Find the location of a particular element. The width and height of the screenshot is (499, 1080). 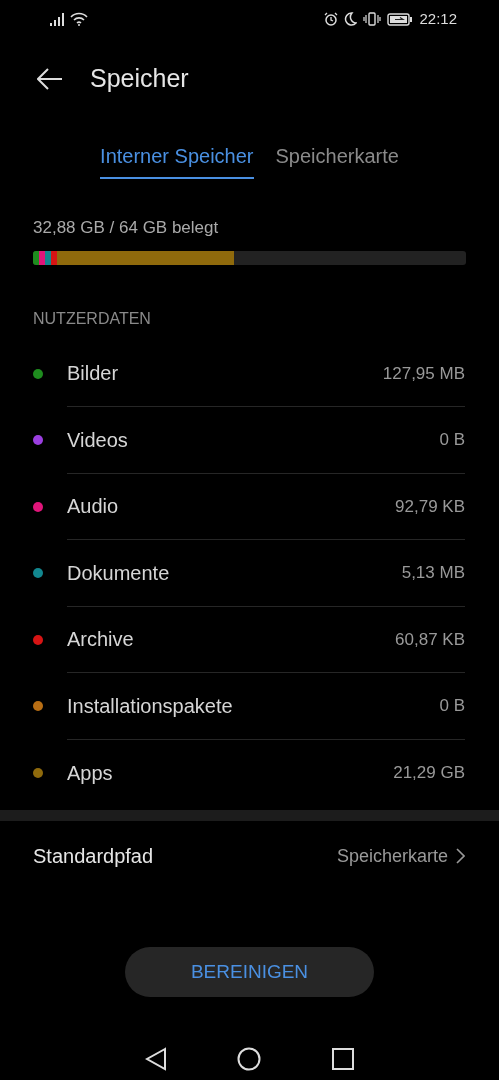

signal-icon is located at coordinates (58, 19).